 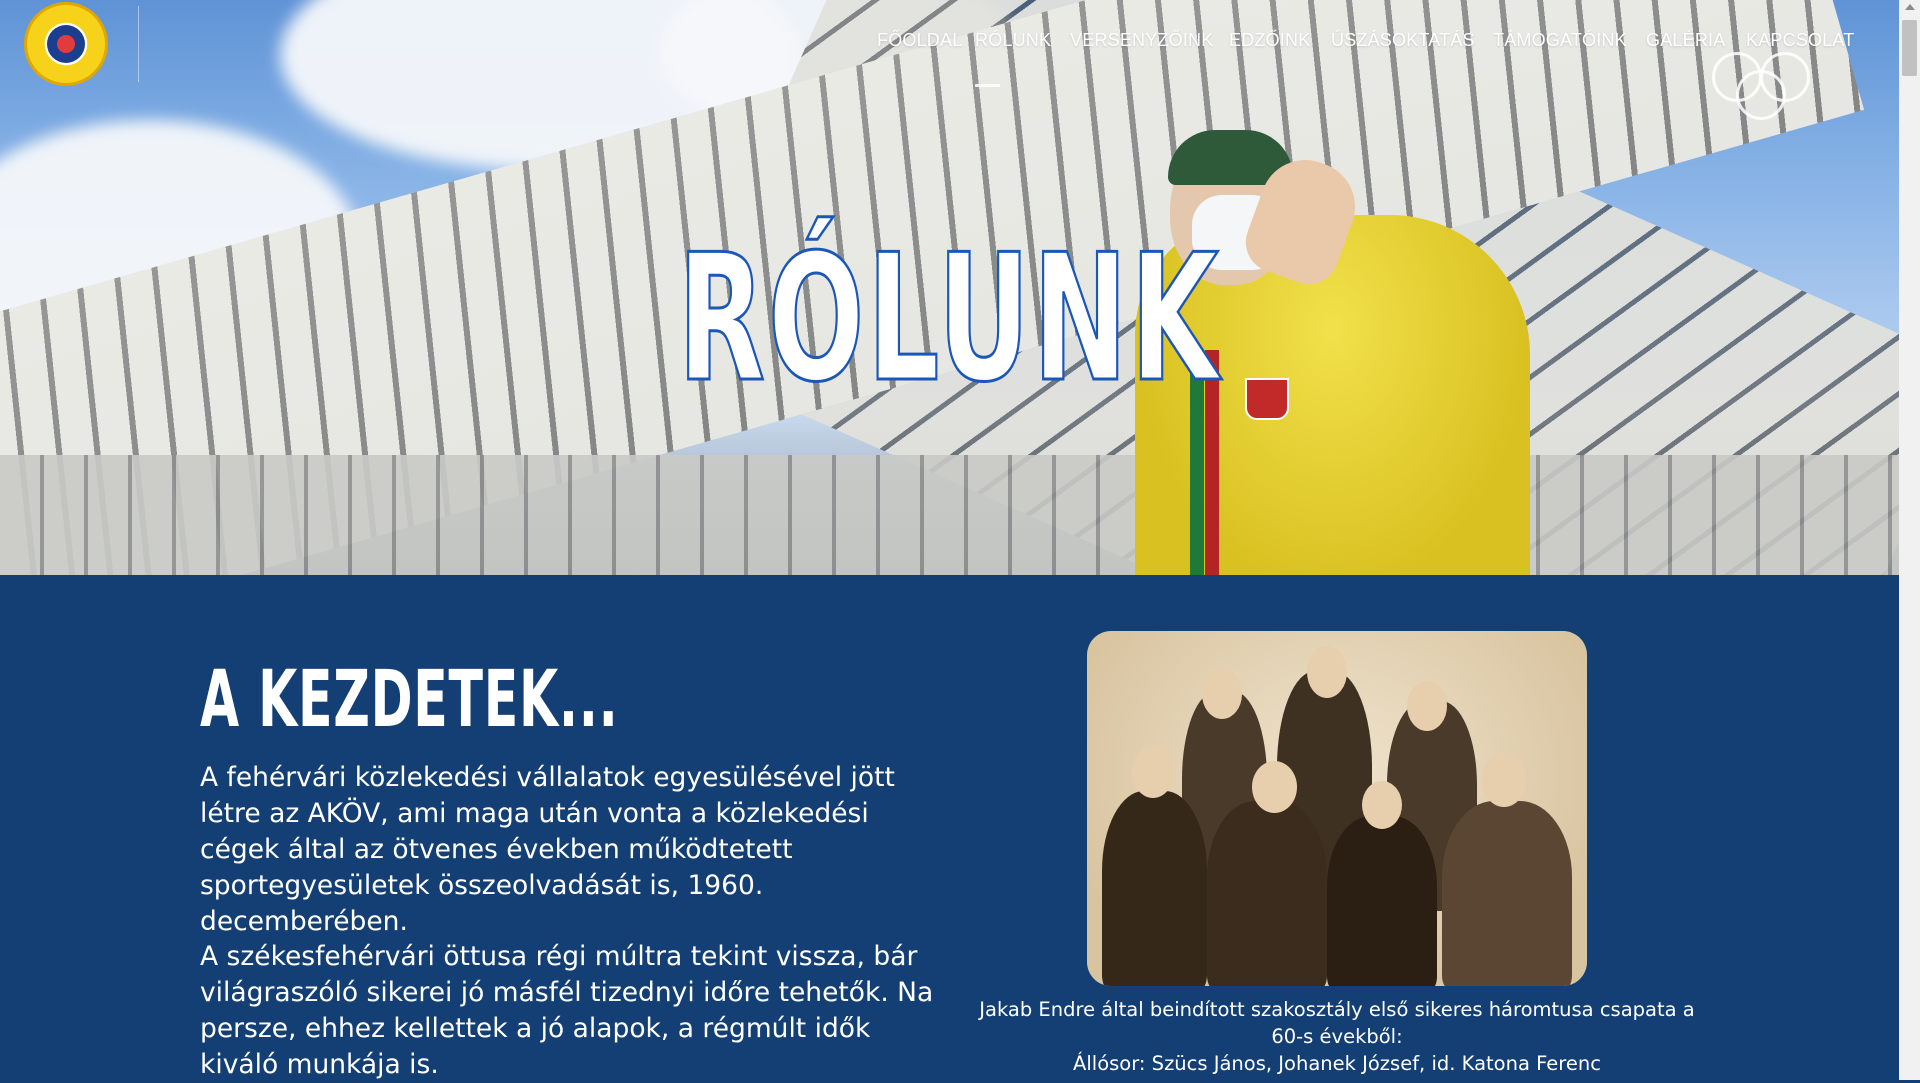 I want to click on hero-title: RÓLUNK, so click(x=949, y=319).